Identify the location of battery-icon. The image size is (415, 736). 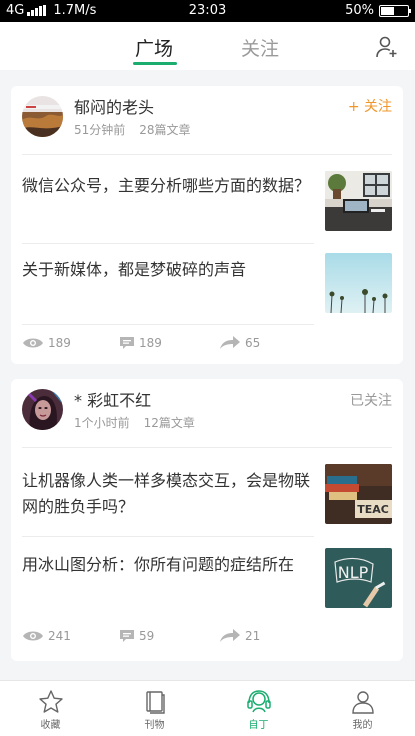
(395, 10).